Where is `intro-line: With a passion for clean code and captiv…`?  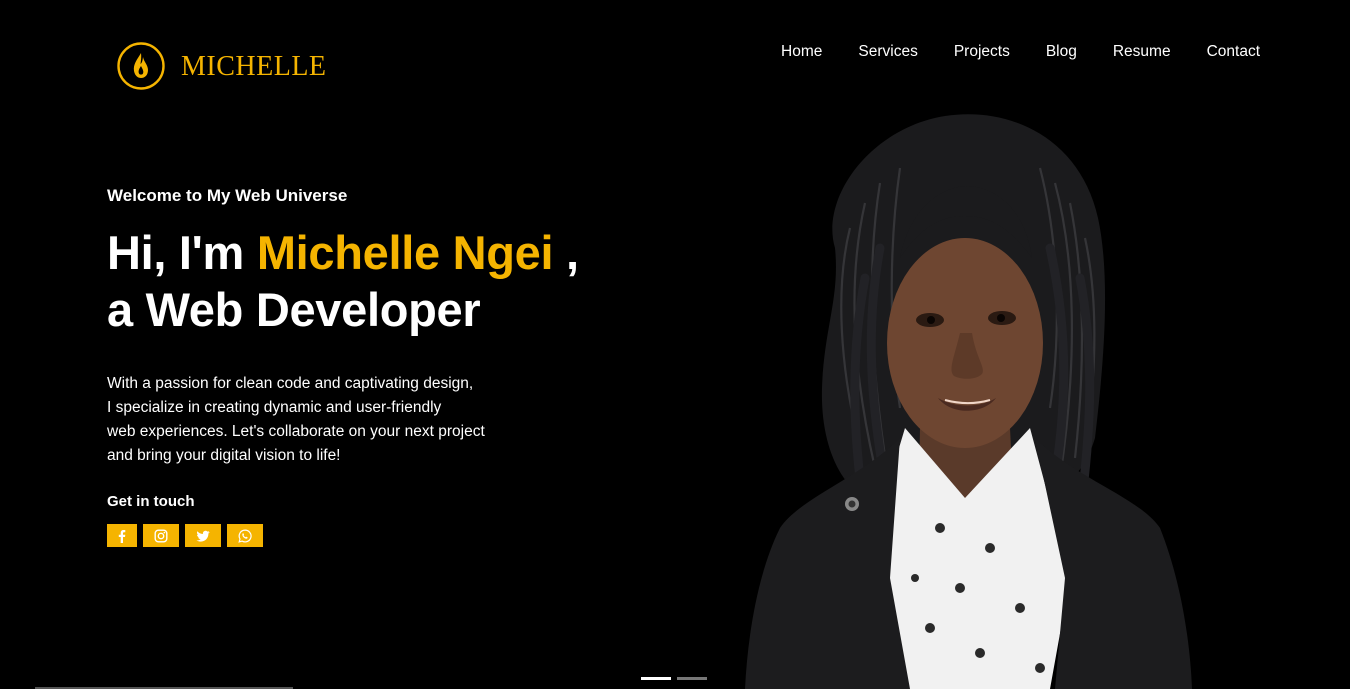 intro-line: With a passion for clean code and captiv… is located at coordinates (290, 383).